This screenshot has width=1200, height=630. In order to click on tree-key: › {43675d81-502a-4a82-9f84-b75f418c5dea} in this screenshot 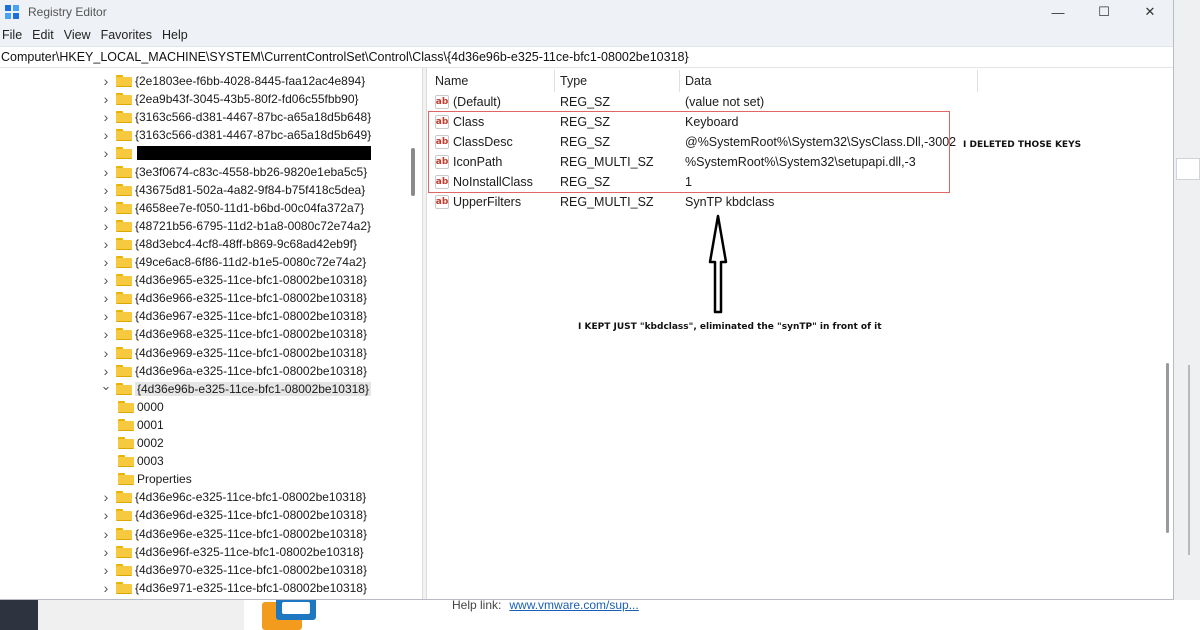, I will do `click(233, 190)`.